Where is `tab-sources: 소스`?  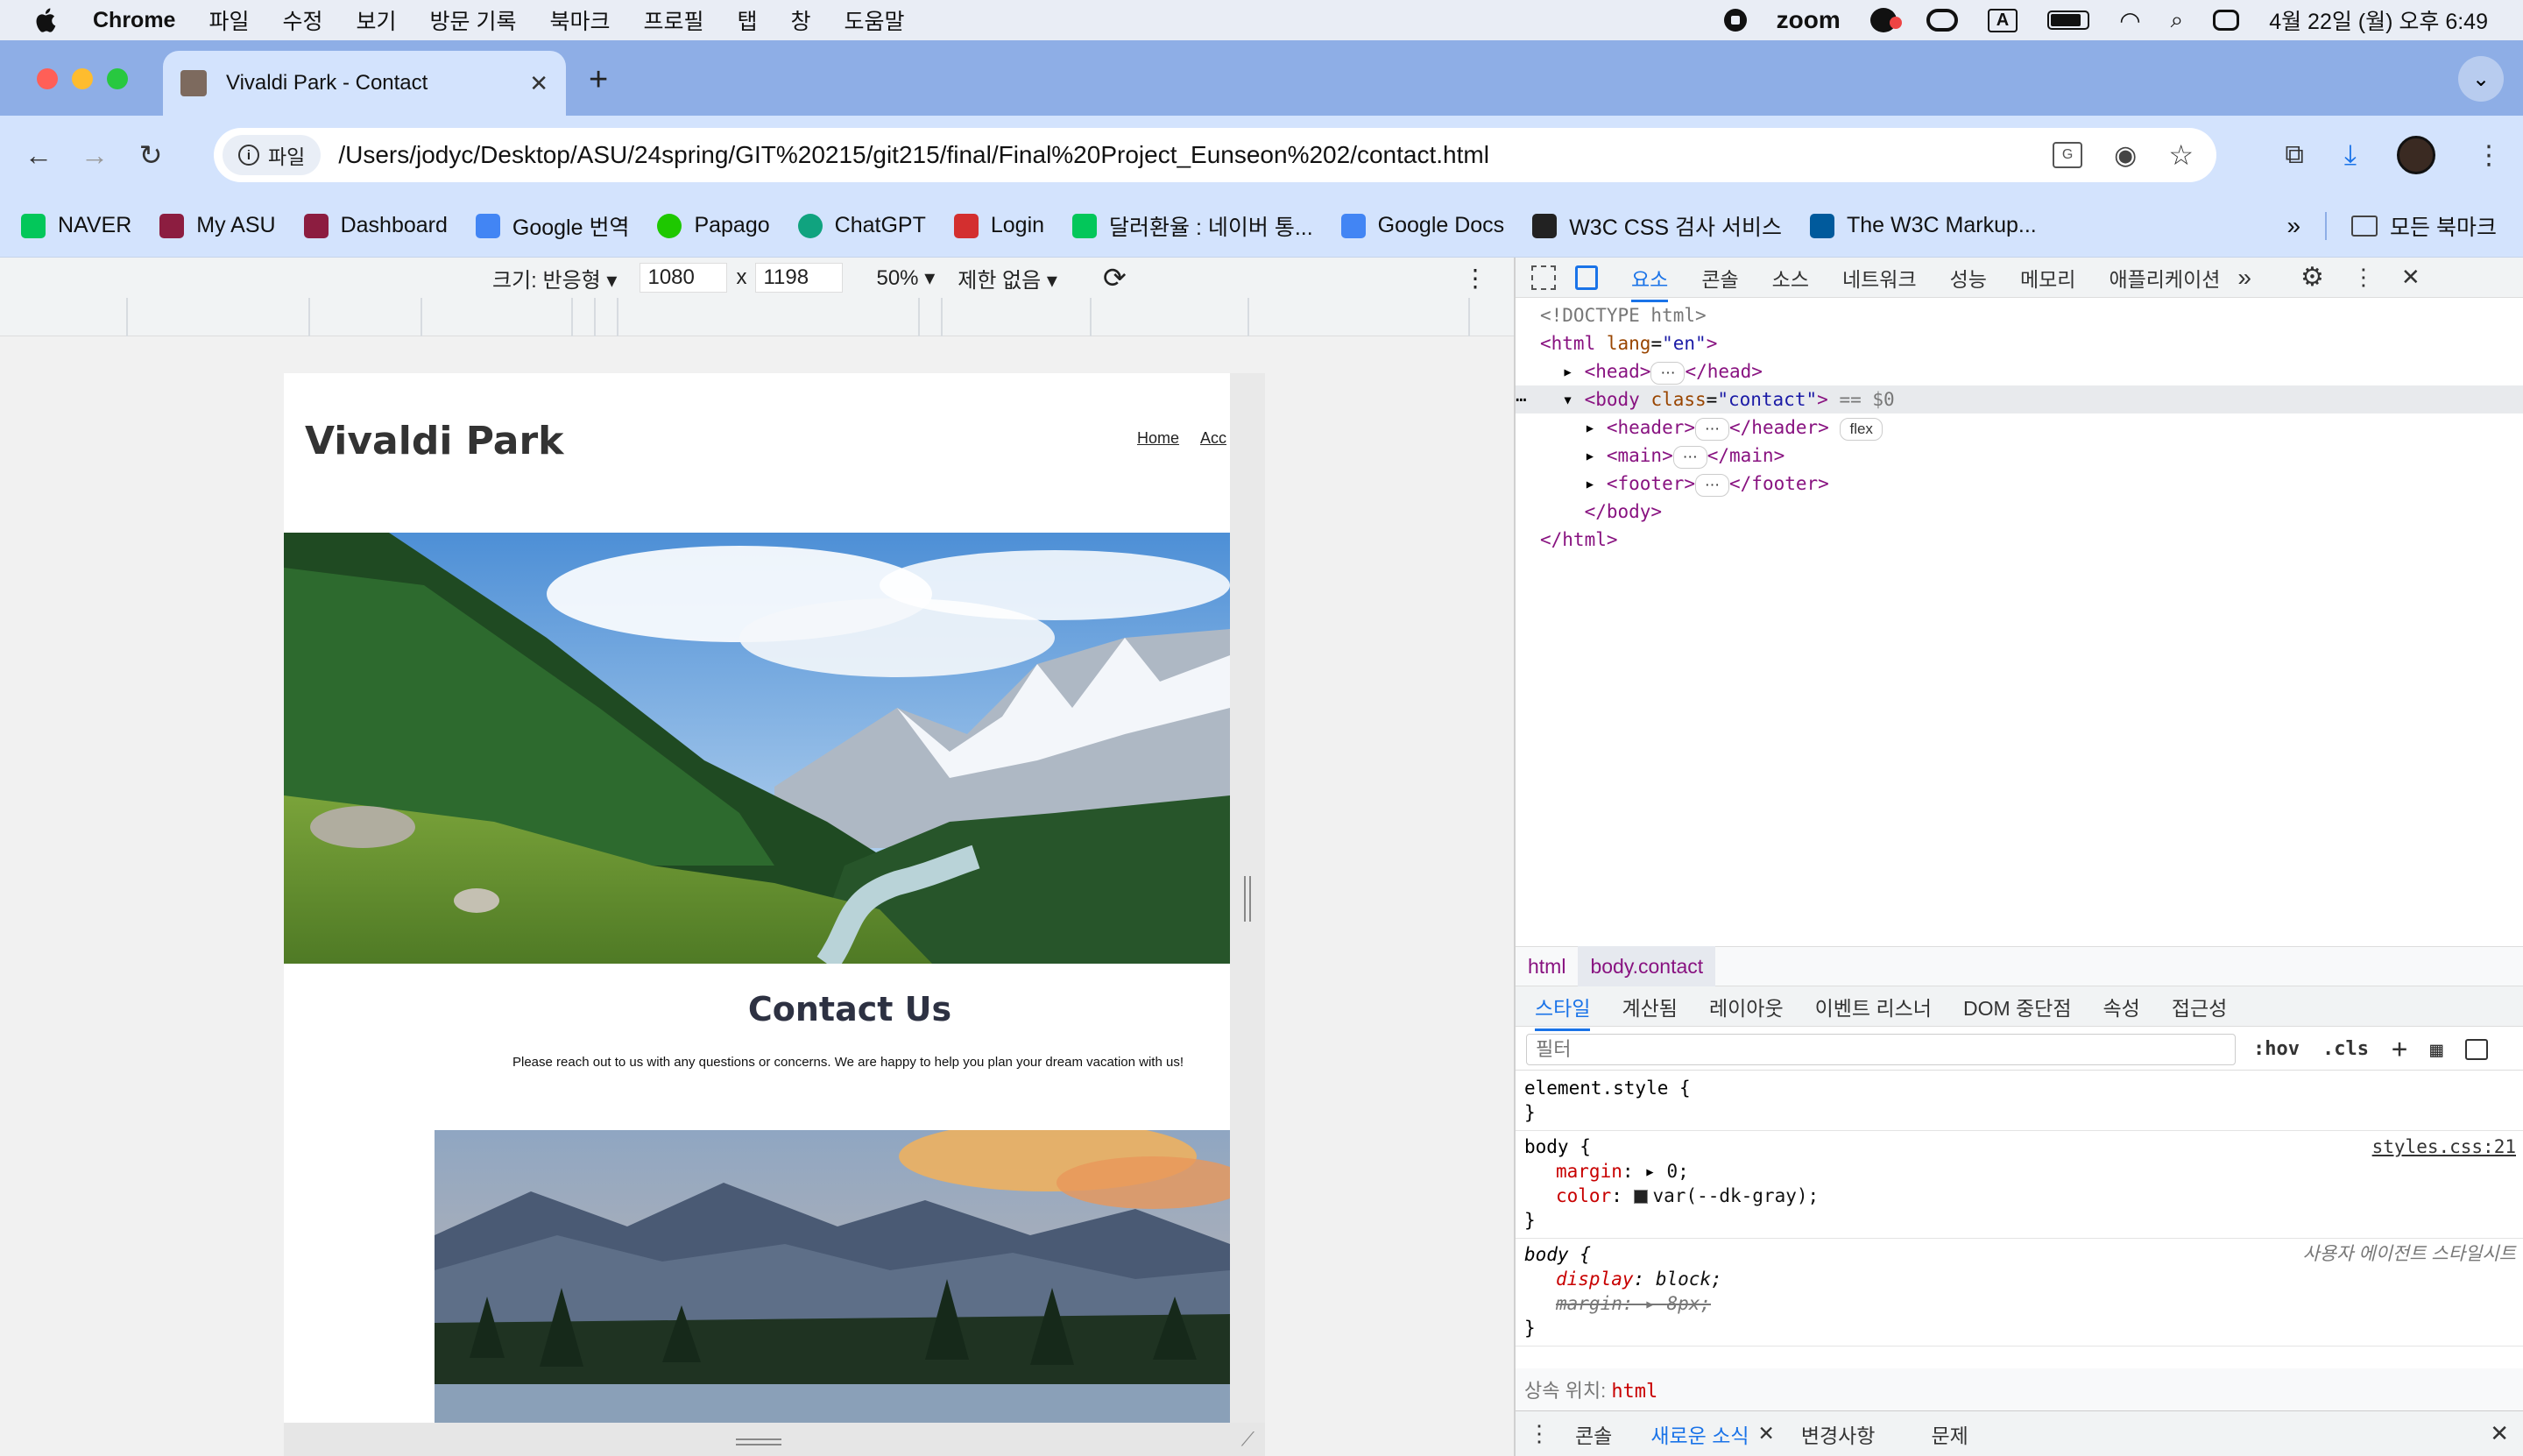 tab-sources: 소스 is located at coordinates (1790, 278).